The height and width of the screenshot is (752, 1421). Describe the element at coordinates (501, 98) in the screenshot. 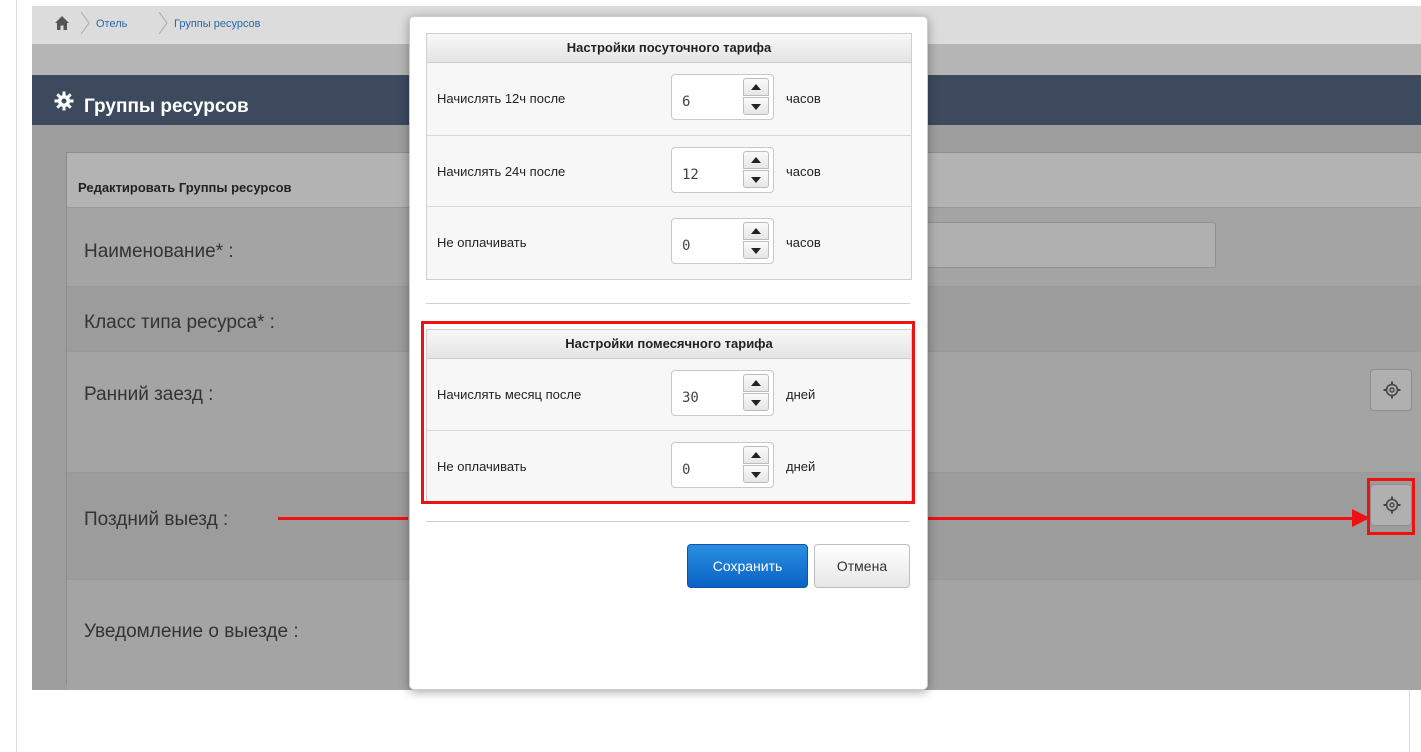

I see `daily-row-label: Начислять 12ч после` at that location.